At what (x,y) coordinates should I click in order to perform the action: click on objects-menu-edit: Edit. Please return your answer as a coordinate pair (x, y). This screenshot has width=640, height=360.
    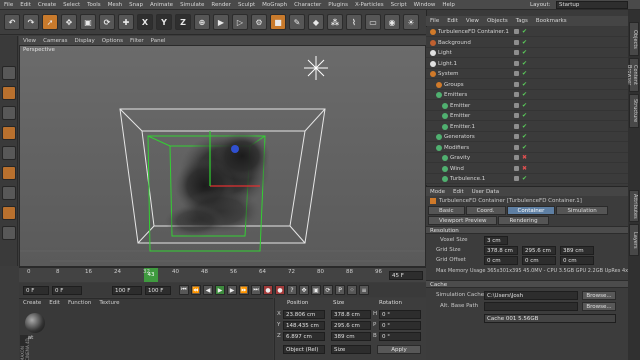
    Looking at the image, I should click on (452, 21).